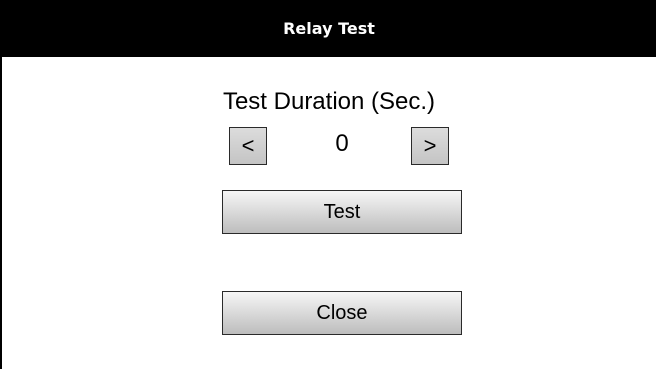  Describe the element at coordinates (430, 146) in the screenshot. I see `increment-button: >` at that location.